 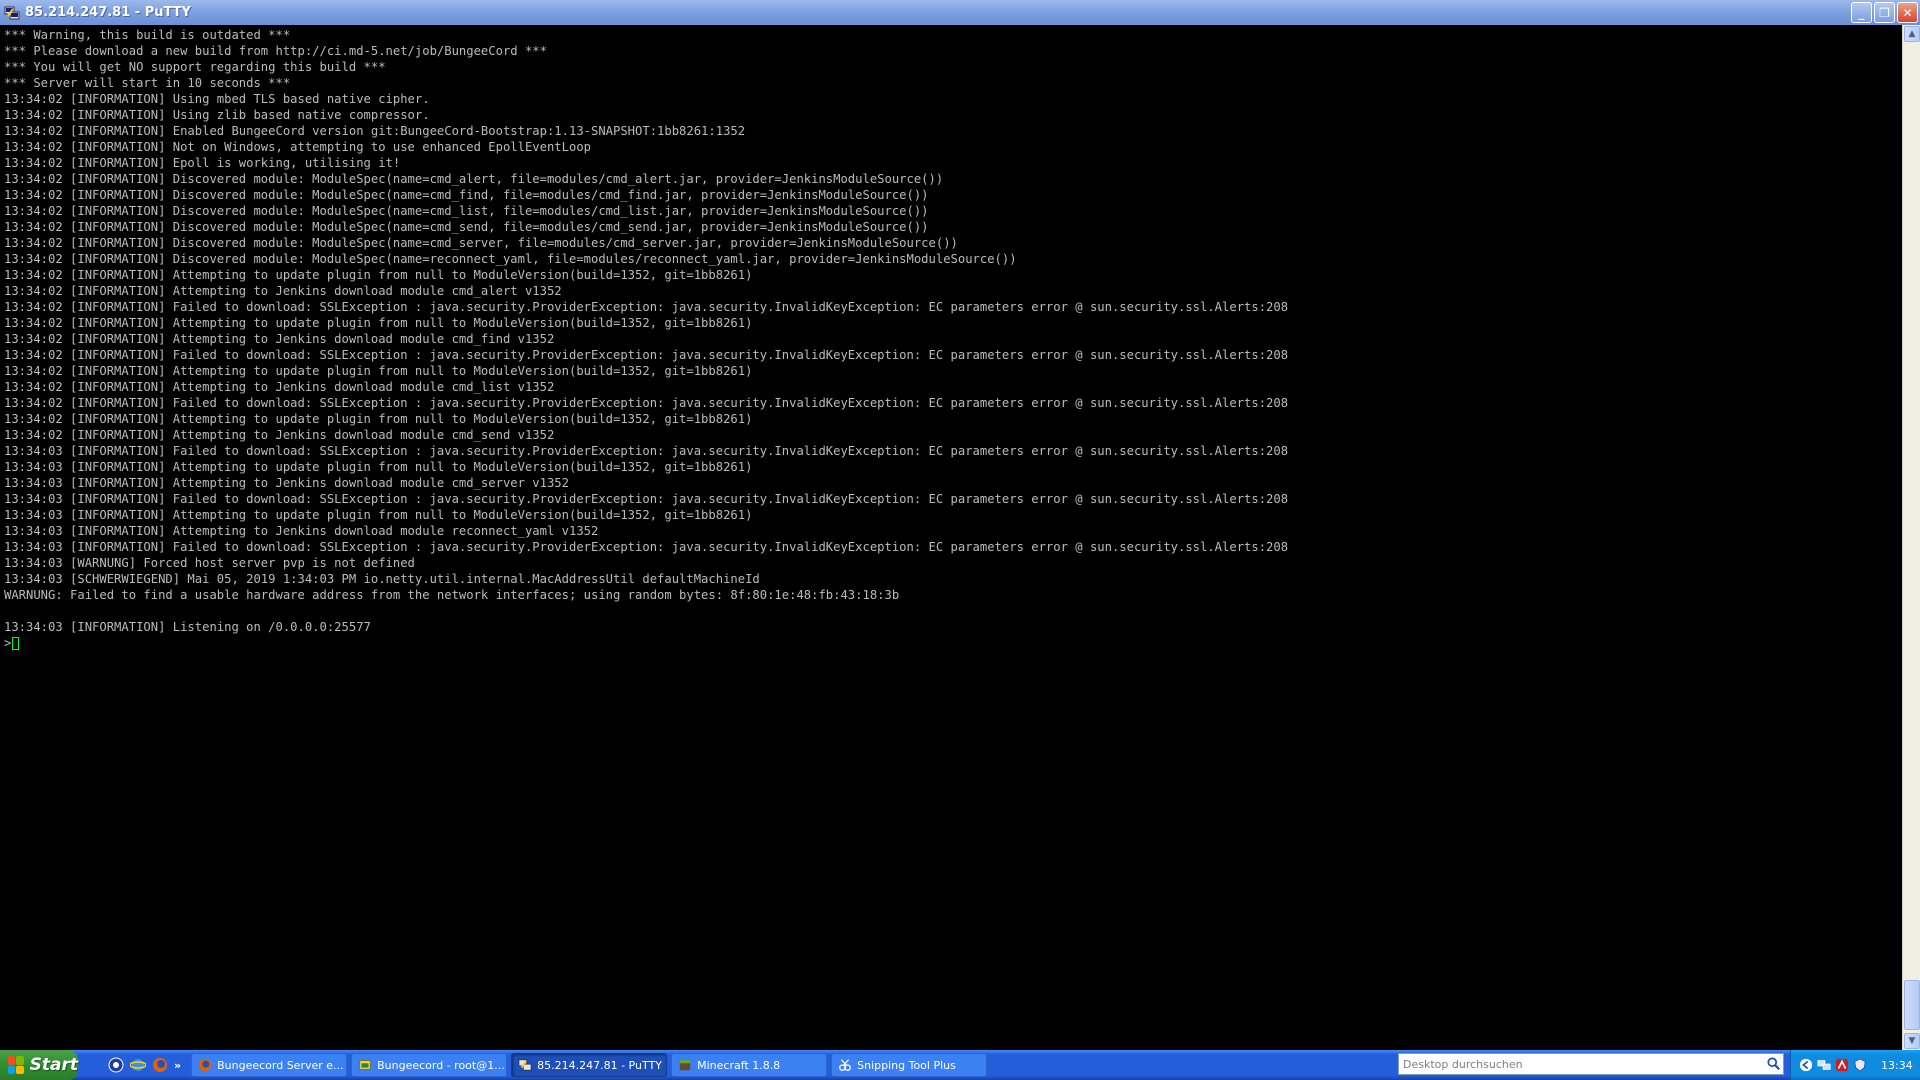 I want to click on start-button: Start, so click(x=39, y=1065).